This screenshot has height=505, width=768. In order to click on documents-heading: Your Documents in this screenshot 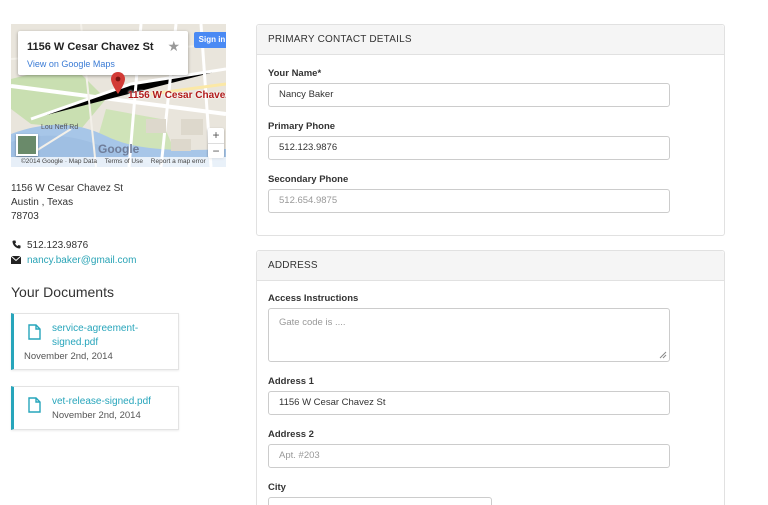, I will do `click(62, 292)`.